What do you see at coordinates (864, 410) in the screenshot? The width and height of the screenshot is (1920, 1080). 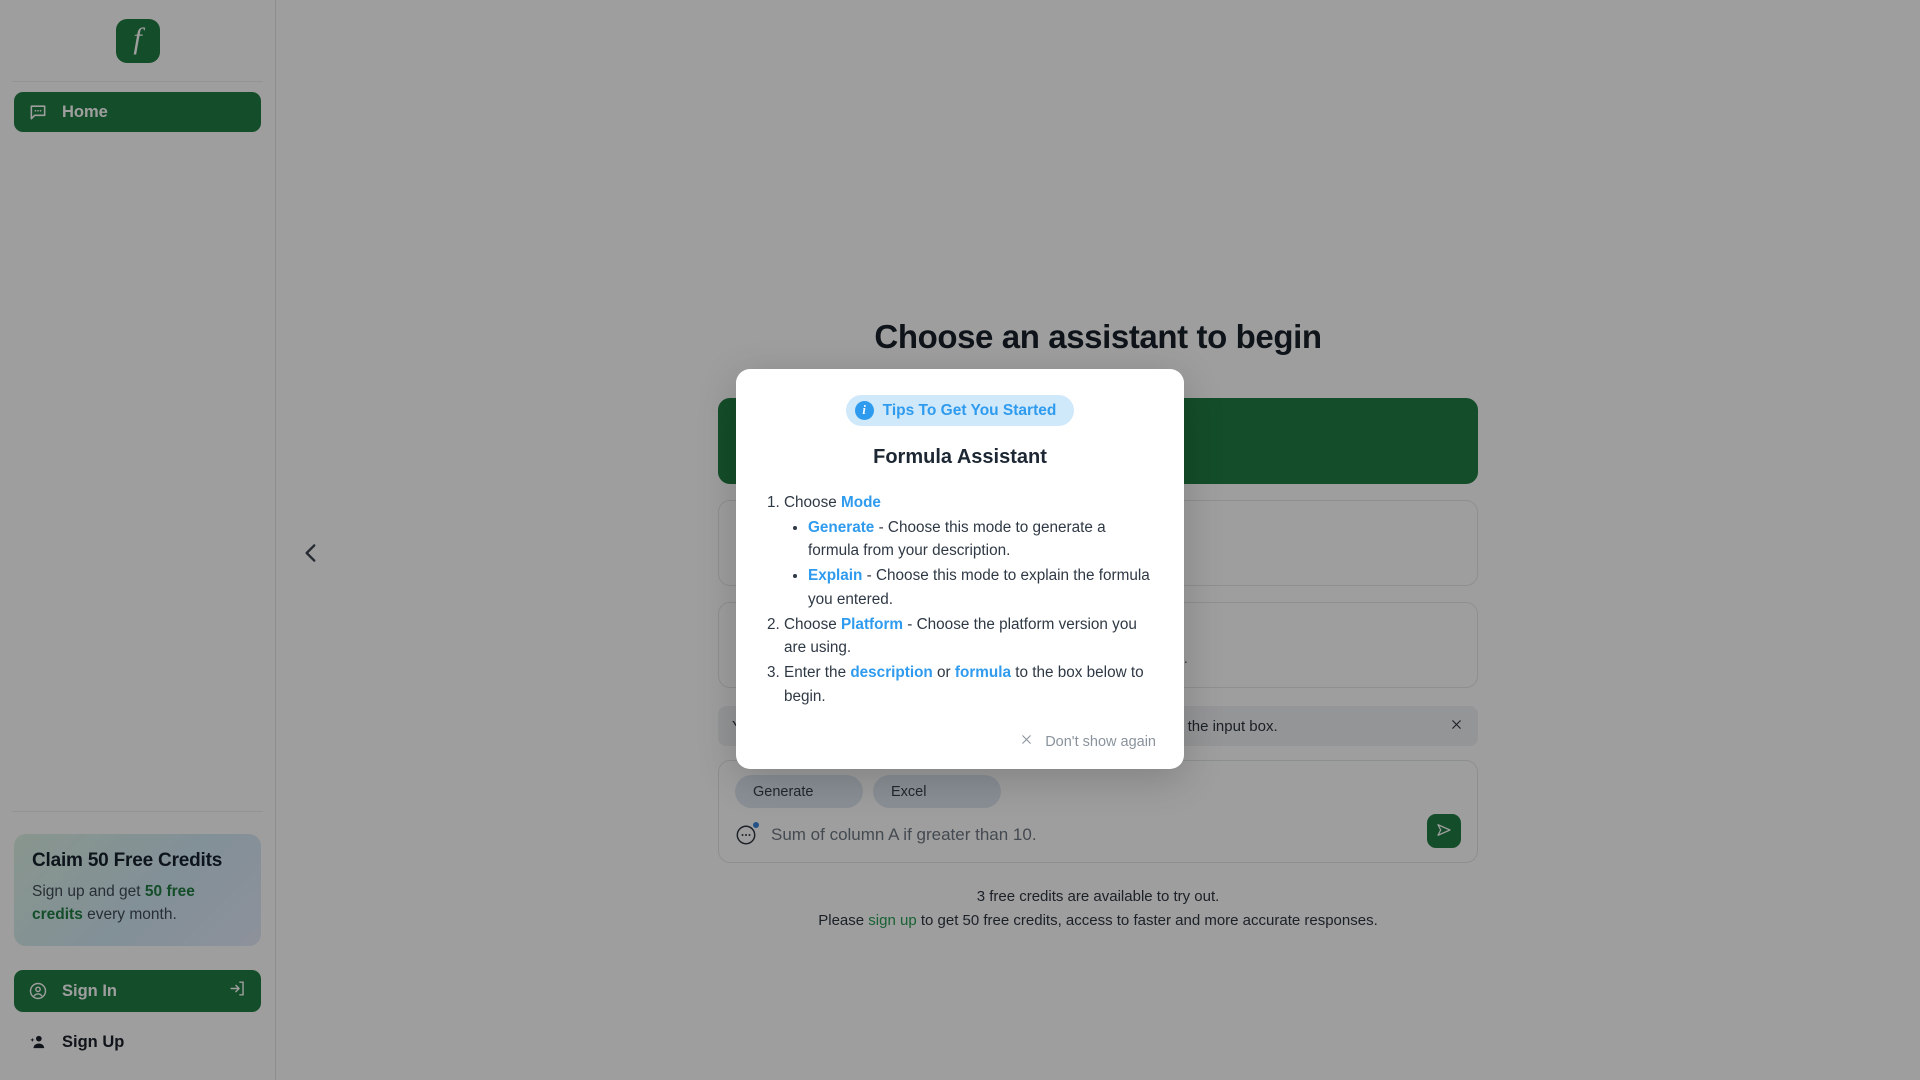 I see `info-icon: i` at bounding box center [864, 410].